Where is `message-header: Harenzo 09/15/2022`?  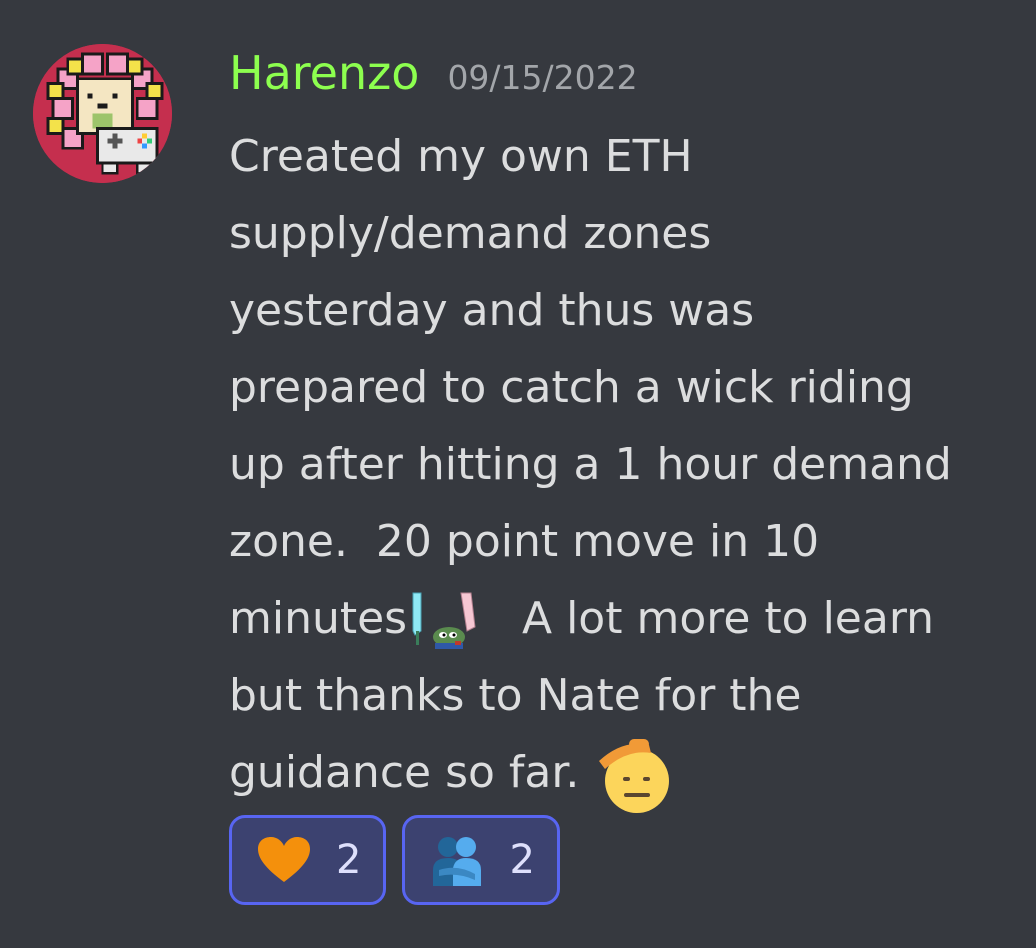 message-header: Harenzo 09/15/2022 is located at coordinates (433, 77).